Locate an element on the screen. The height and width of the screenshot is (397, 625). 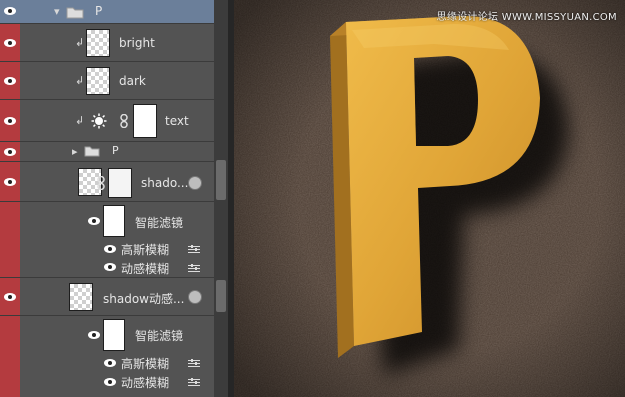
layer-label: bright is located at coordinates (137, 43).